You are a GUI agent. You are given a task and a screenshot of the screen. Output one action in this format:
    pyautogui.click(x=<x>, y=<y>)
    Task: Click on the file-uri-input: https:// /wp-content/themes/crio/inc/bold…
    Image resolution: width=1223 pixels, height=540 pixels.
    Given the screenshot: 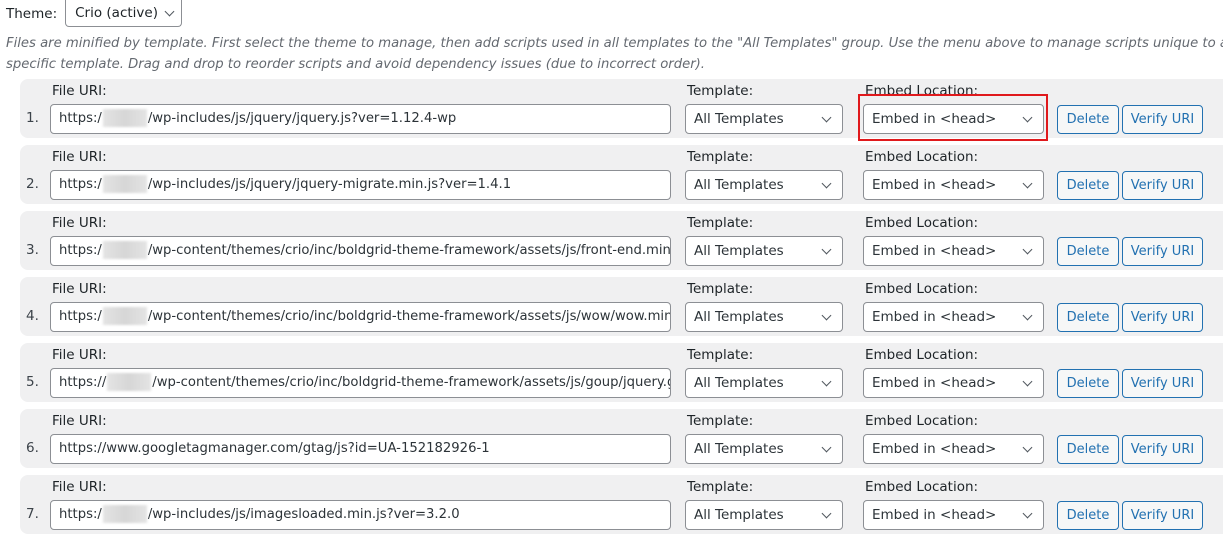 What is the action you would take?
    pyautogui.click(x=360, y=383)
    